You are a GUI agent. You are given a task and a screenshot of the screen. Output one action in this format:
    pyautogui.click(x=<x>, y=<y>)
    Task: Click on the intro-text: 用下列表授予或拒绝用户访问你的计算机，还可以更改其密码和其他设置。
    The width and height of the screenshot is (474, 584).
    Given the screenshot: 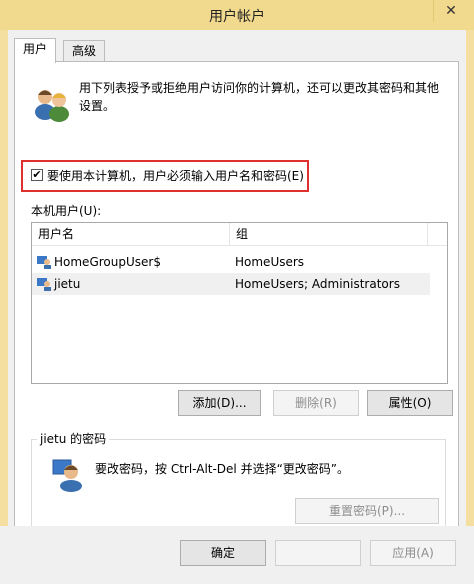 What is the action you would take?
    pyautogui.click(x=259, y=97)
    